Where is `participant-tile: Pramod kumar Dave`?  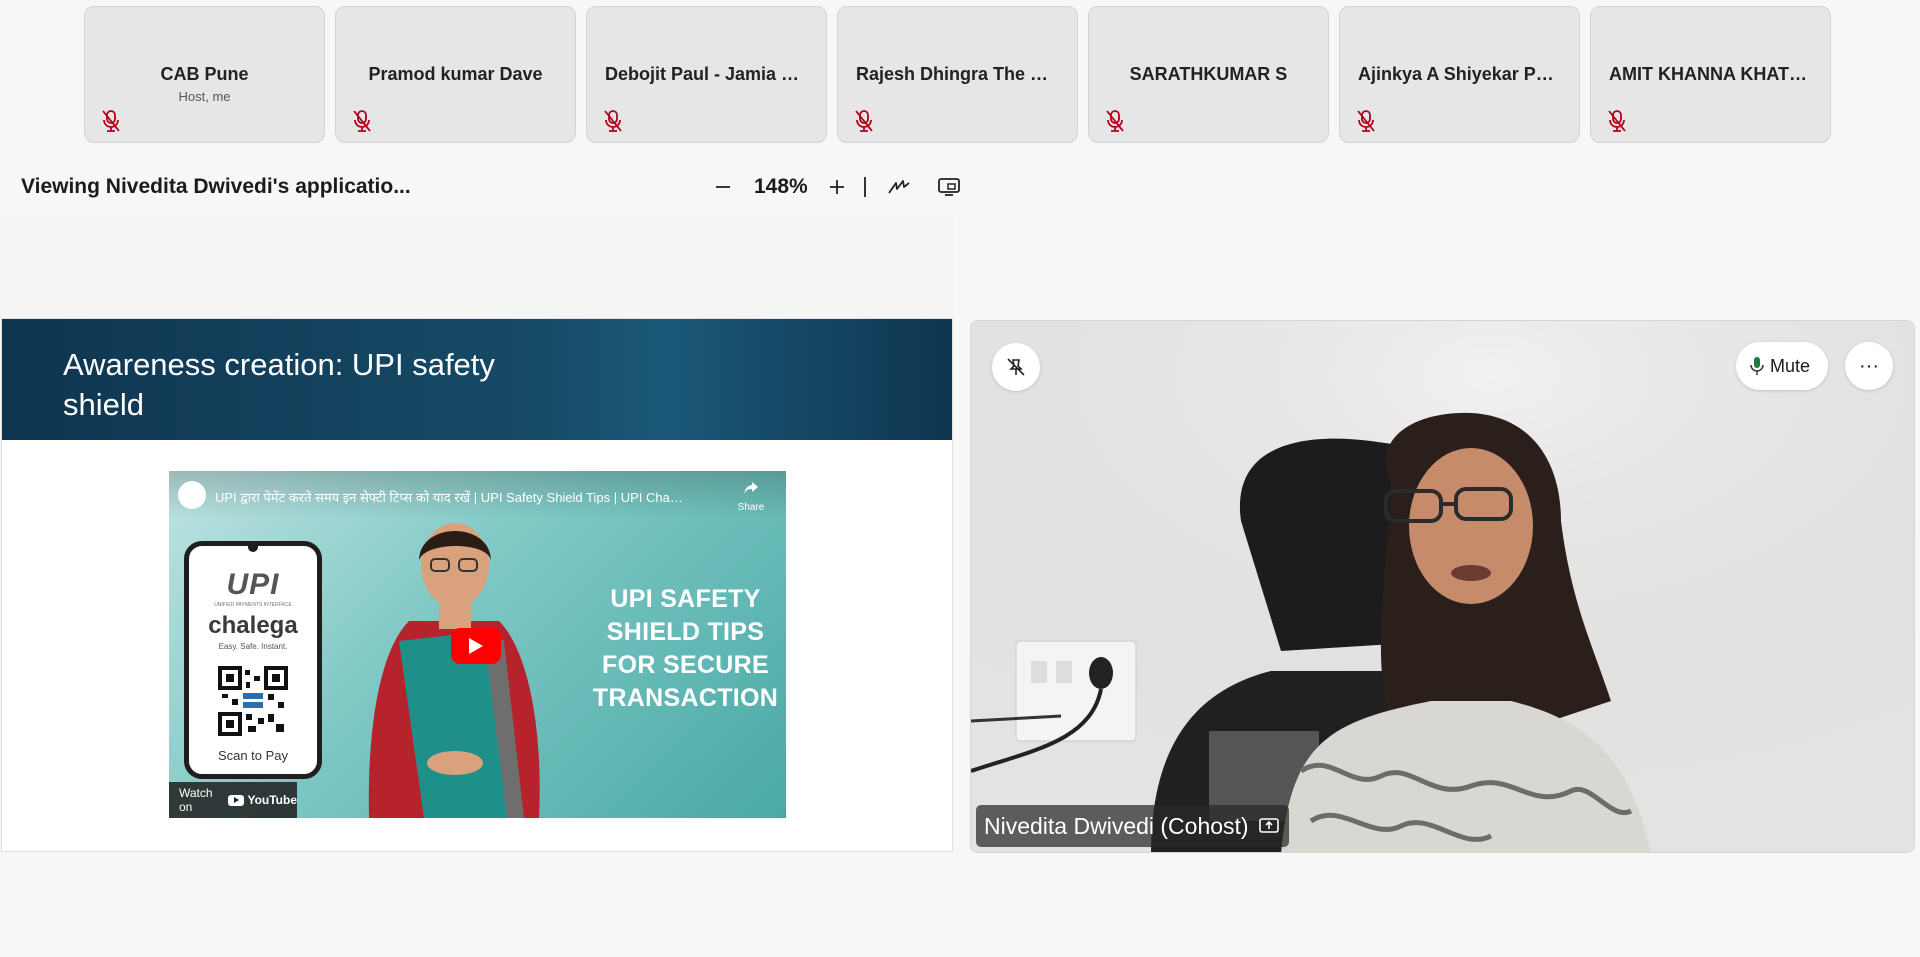
participant-tile: Pramod kumar Dave is located at coordinates (455, 74).